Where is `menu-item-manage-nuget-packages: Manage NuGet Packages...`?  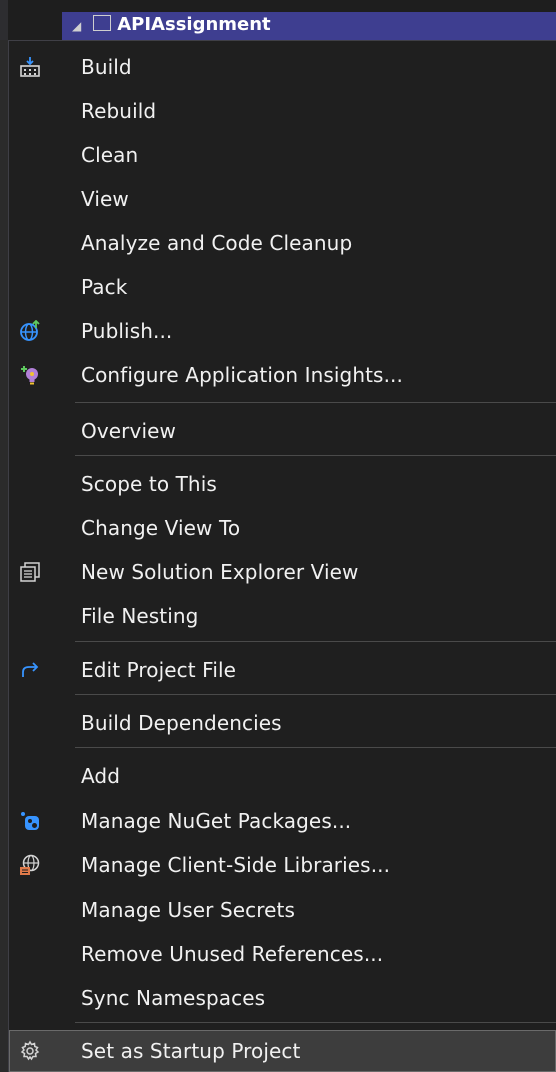 menu-item-manage-nuget-packages: Manage NuGet Packages... is located at coordinates (282, 821).